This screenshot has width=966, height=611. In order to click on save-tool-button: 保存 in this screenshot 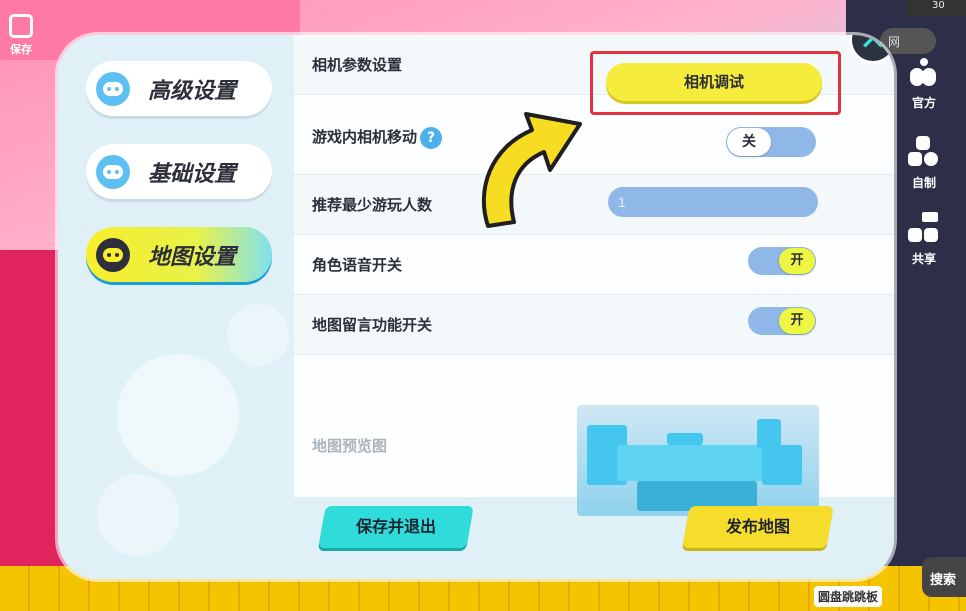, I will do `click(21, 39)`.